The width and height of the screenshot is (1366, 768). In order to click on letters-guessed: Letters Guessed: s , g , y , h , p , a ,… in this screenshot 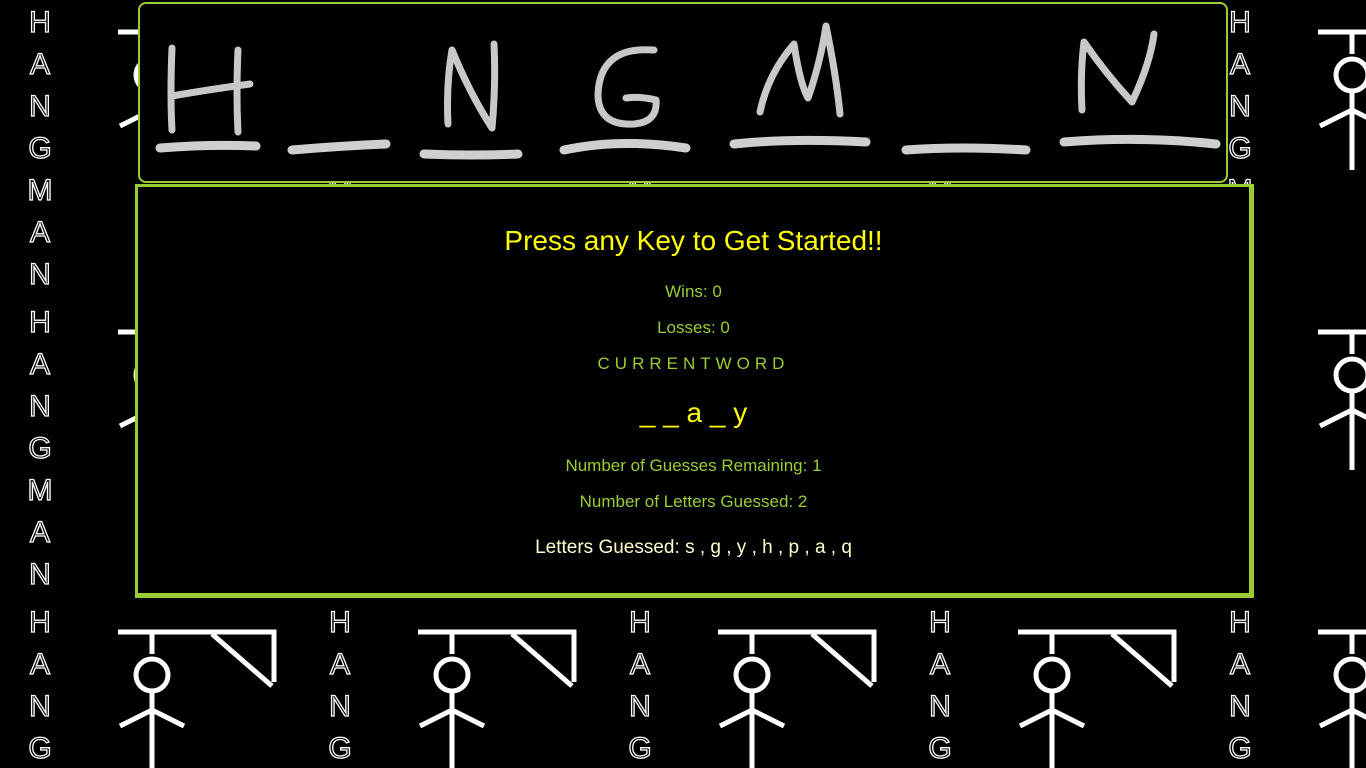, I will do `click(693, 548)`.